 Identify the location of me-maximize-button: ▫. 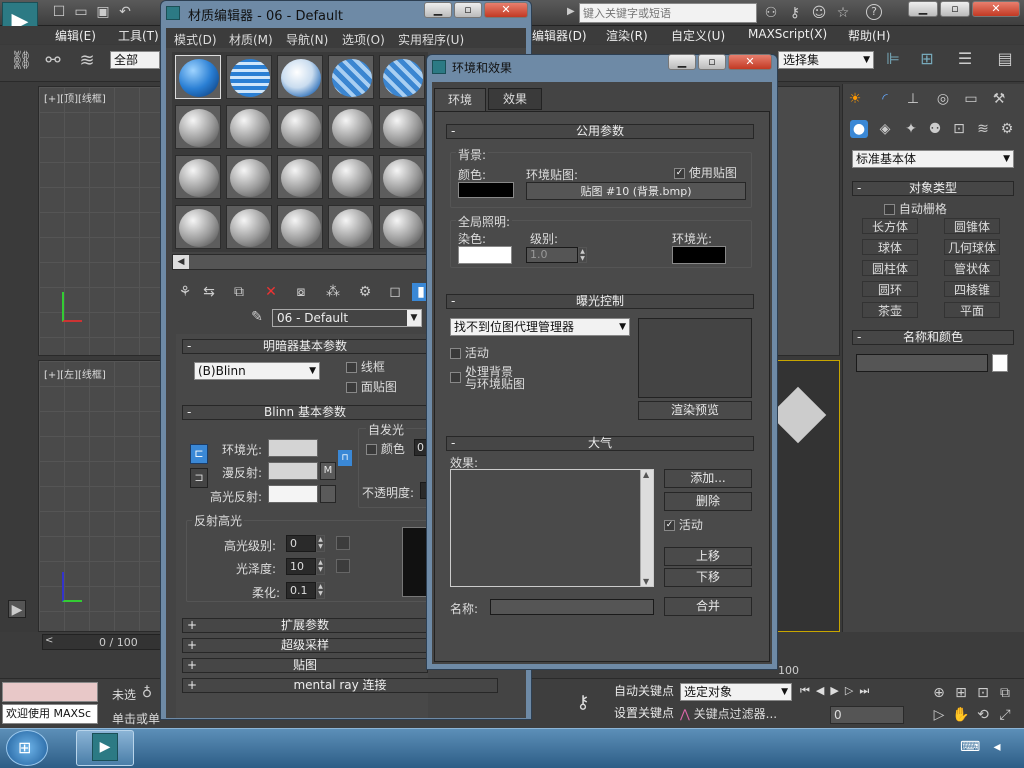
(468, 10).